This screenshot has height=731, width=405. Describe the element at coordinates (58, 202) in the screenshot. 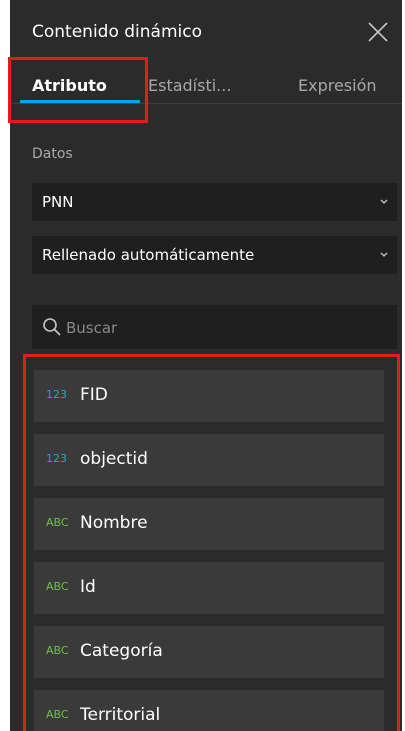

I see `data-source-value: PNN` at that location.